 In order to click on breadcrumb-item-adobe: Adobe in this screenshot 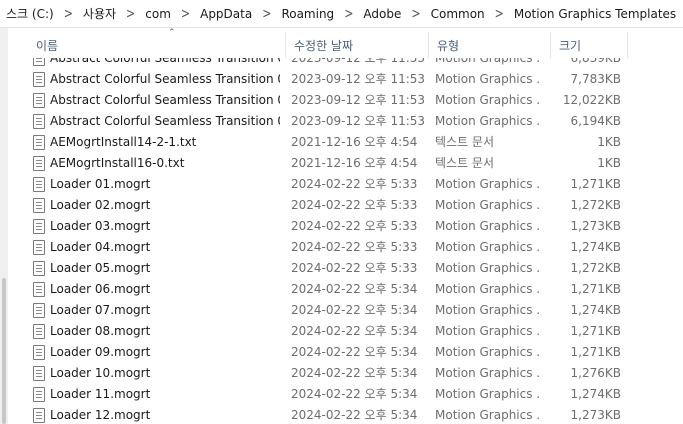, I will do `click(382, 14)`.